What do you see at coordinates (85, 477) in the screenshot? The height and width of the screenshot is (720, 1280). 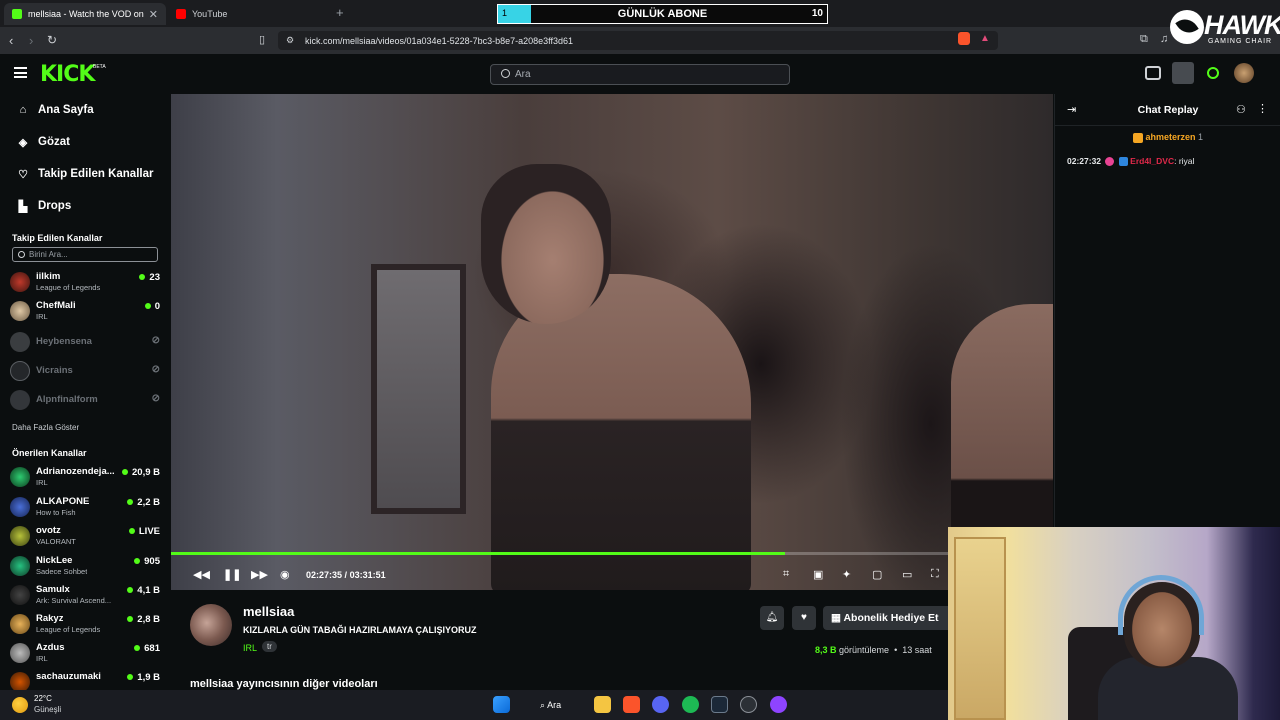 I see `recommended-channel: Adrianozendeja... IRL 20,9 B` at bounding box center [85, 477].